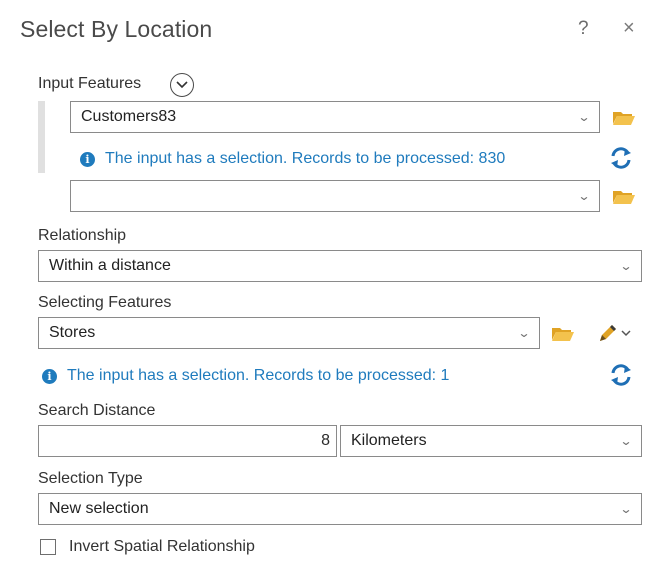  I want to click on selecting-features-combo: Stores ⌄, so click(289, 333).